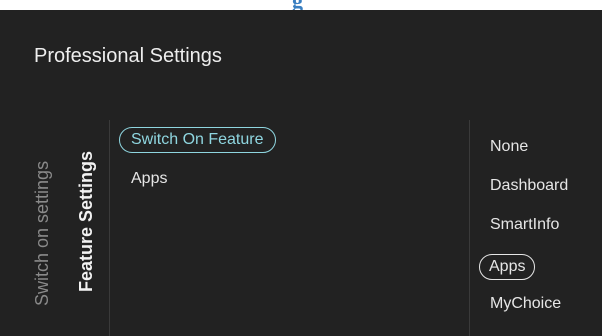  I want to click on cropped-heading-text: g, so click(298, 5).